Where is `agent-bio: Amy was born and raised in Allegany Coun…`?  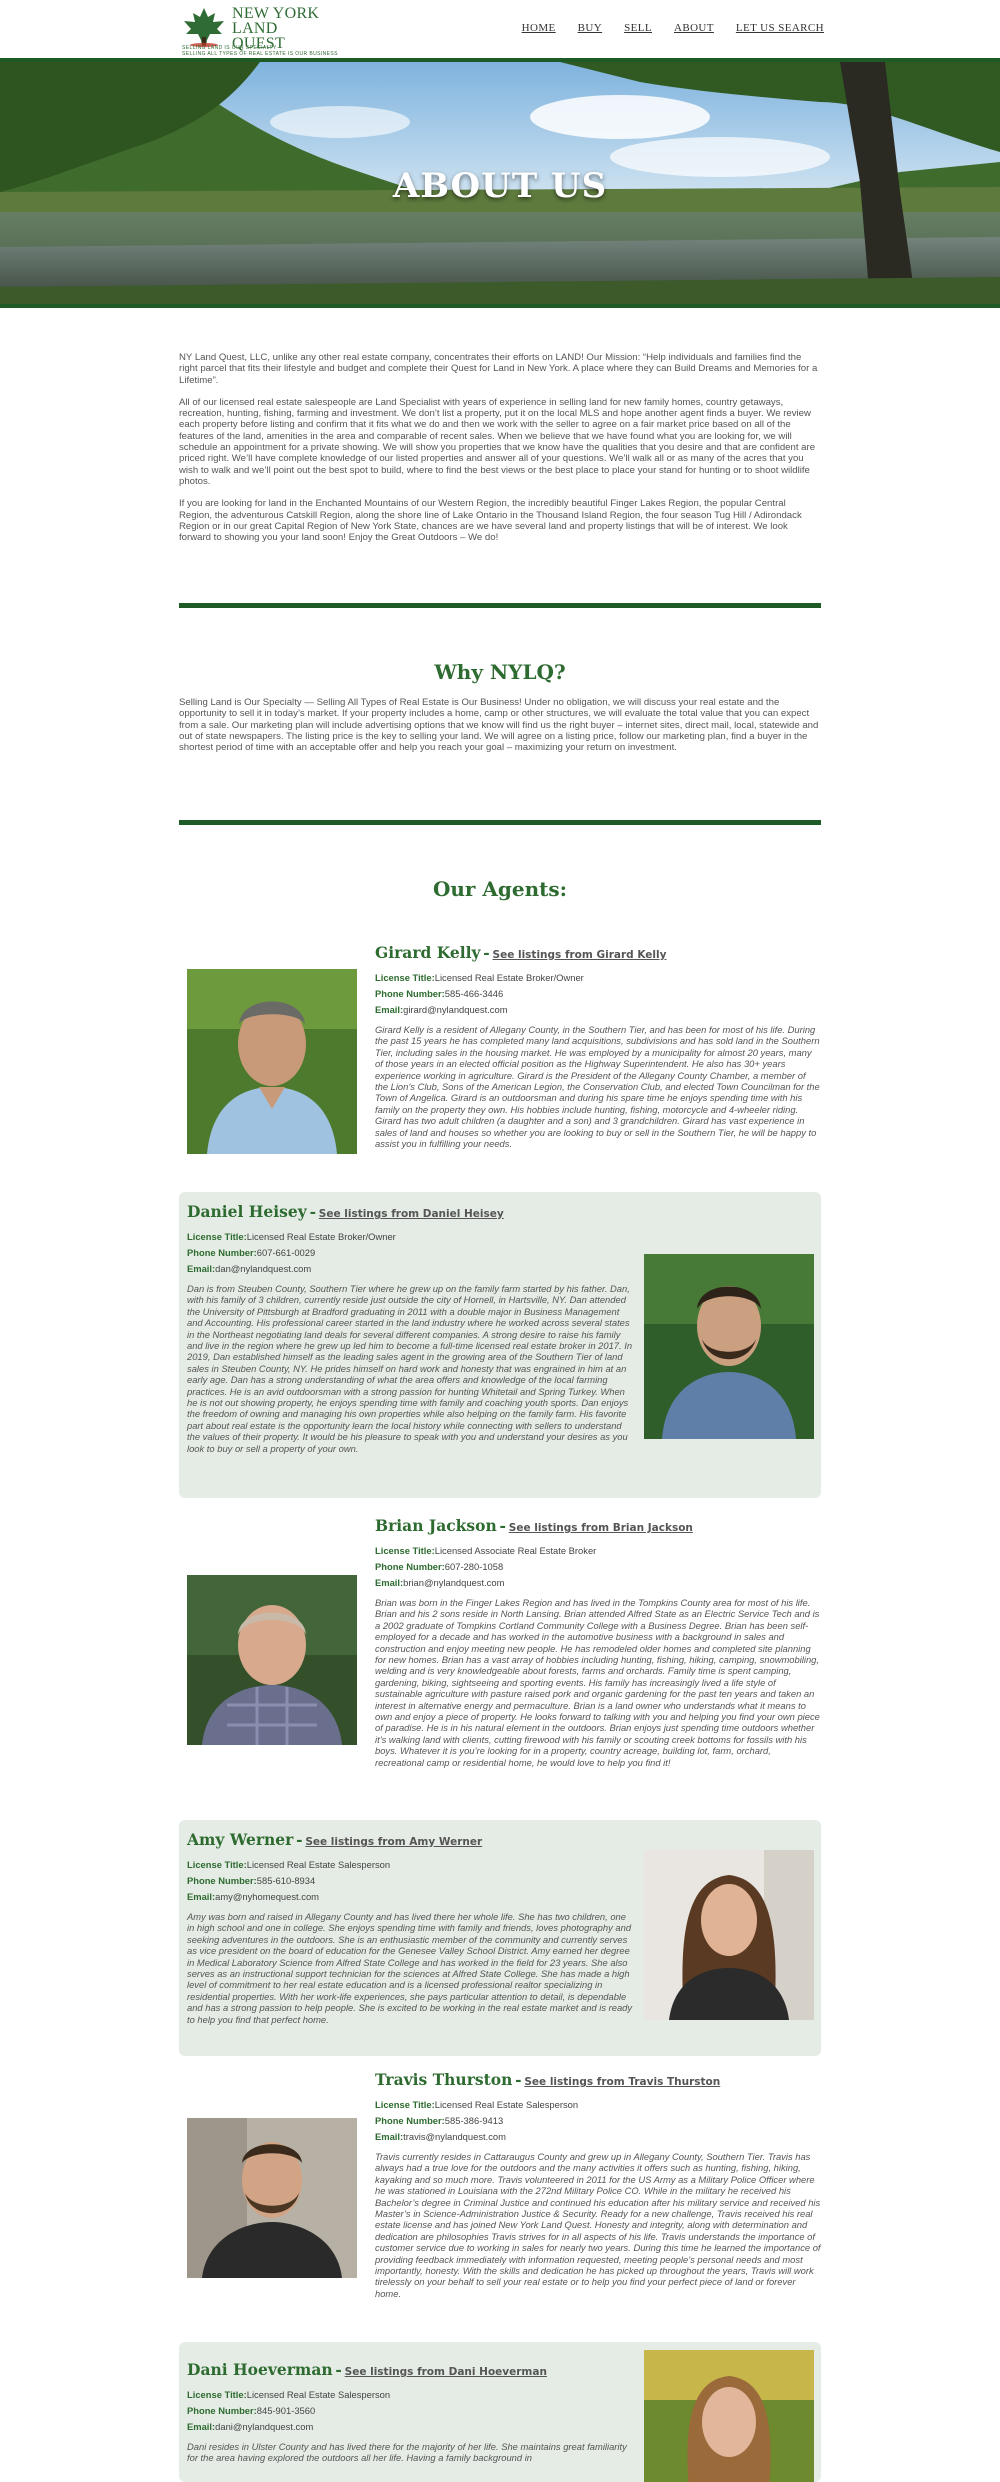
agent-bio: Amy was born and raised in Allegany Coun… is located at coordinates (410, 1968).